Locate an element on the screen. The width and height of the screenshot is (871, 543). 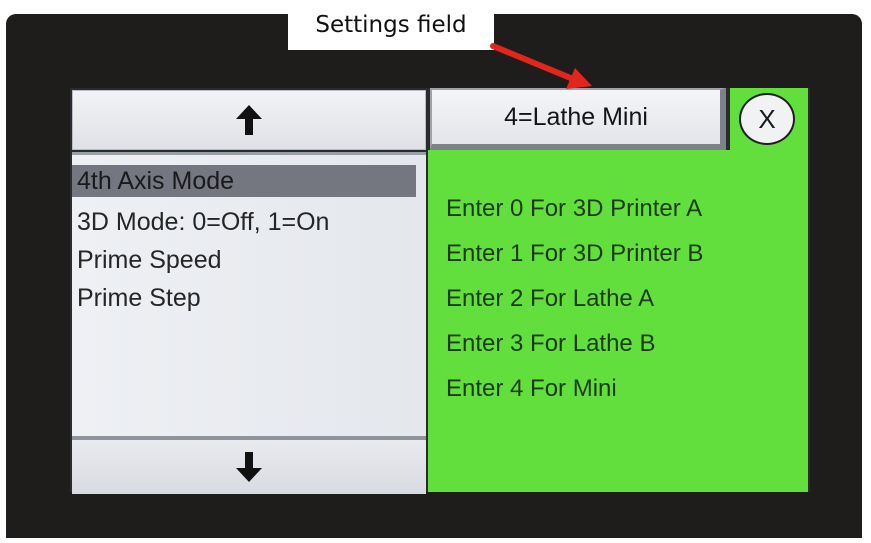
annotation-text: Settings field is located at coordinates (391, 25).